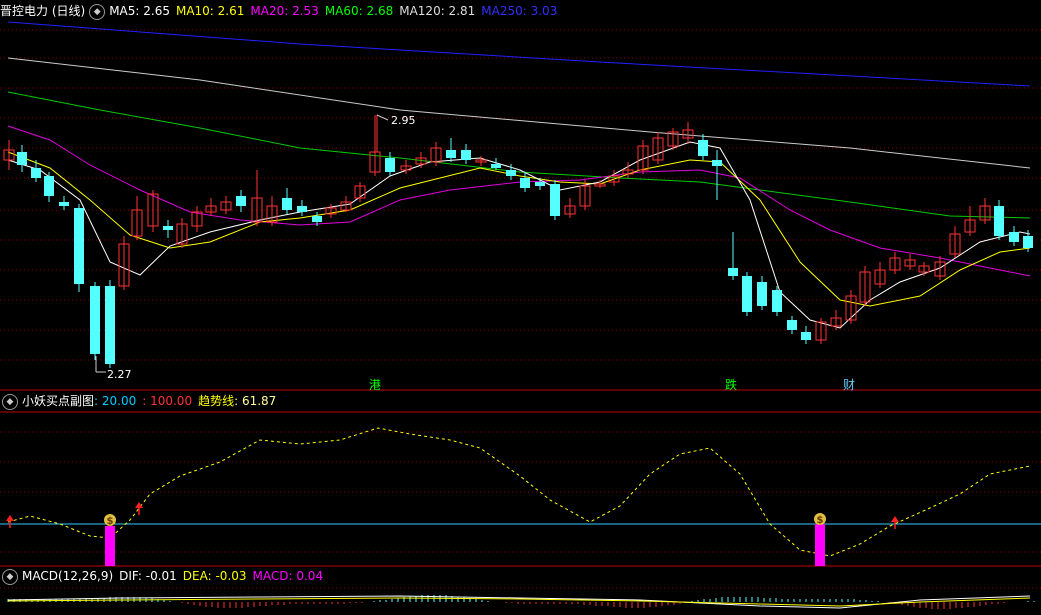  Describe the element at coordinates (519, 54) in the screenshot. I see `ma250-line` at that location.